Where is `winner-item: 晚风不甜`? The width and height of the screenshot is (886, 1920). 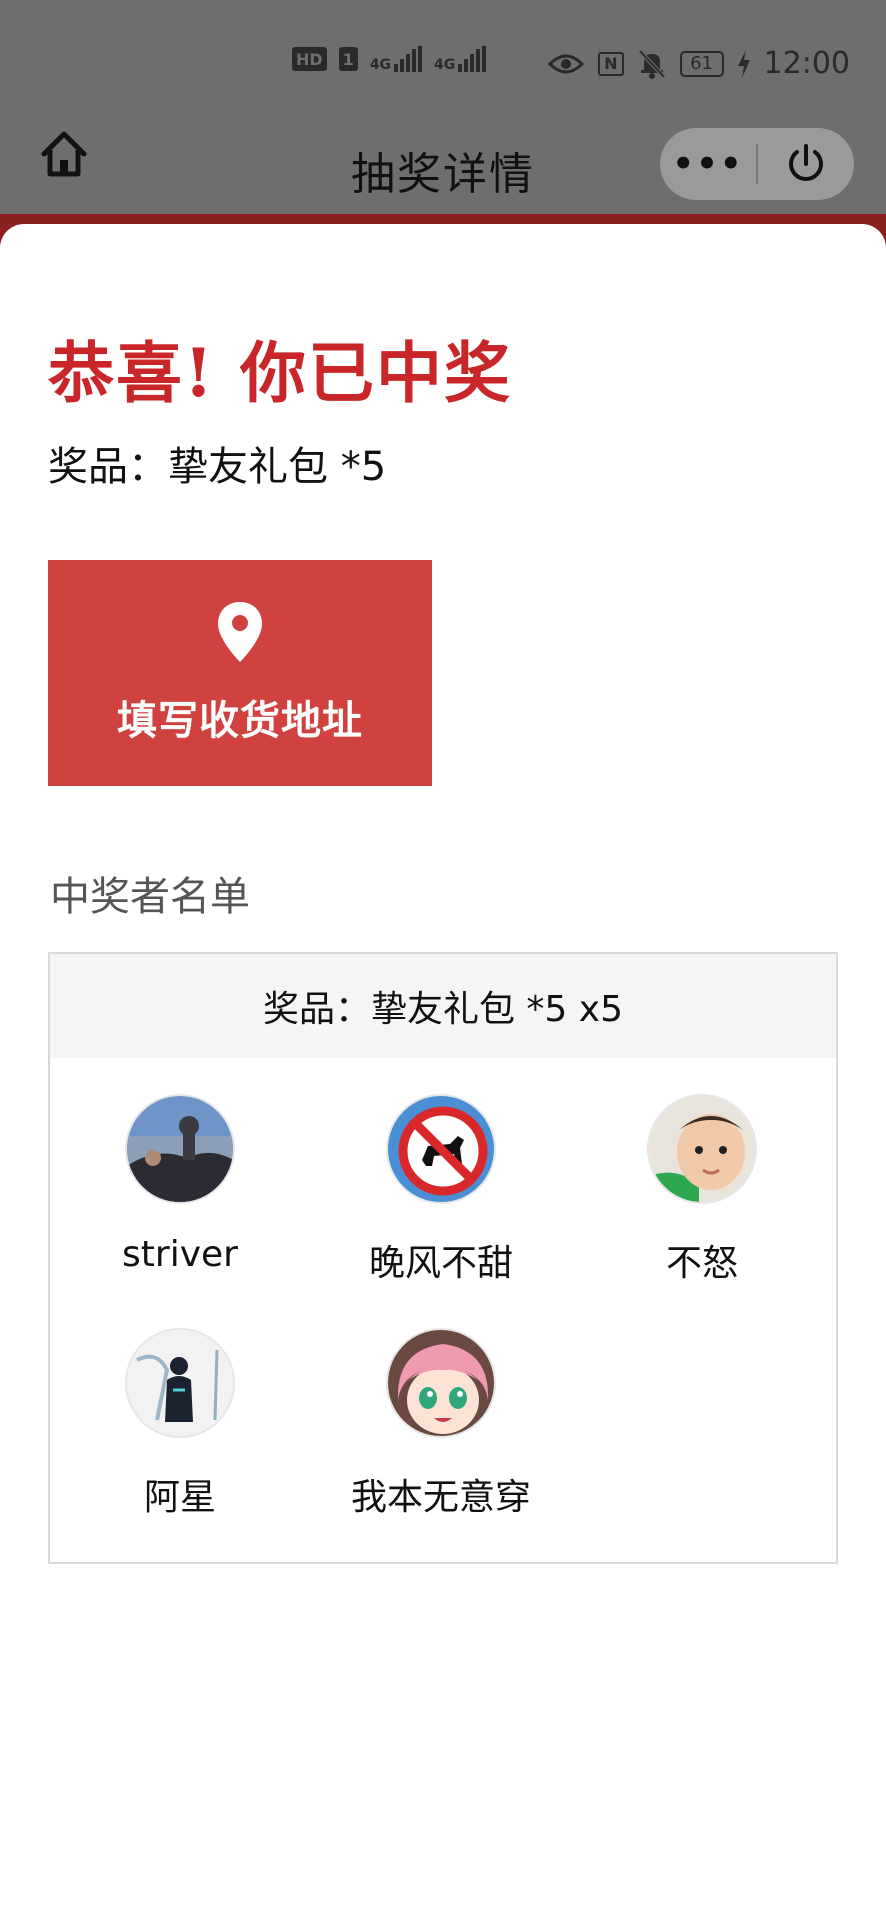
winner-item: 晚风不甜 is located at coordinates (441, 1190).